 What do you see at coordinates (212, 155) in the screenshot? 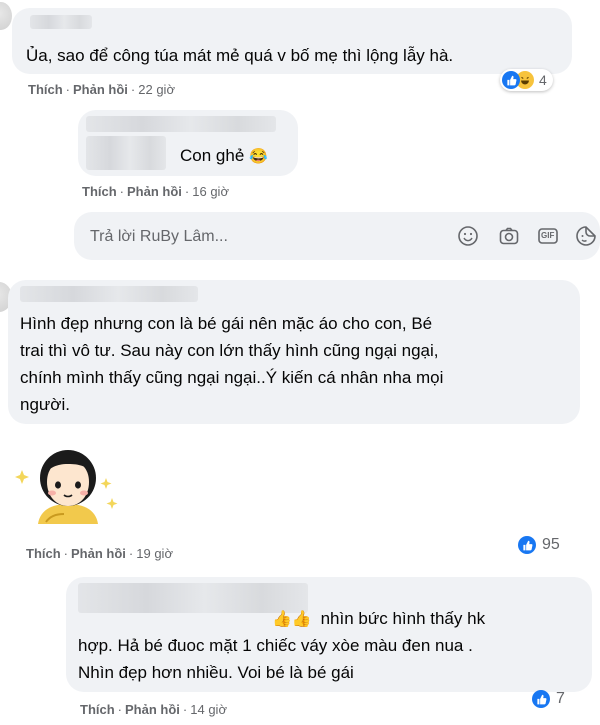
I see `reply-text: Con ghẻ` at bounding box center [212, 155].